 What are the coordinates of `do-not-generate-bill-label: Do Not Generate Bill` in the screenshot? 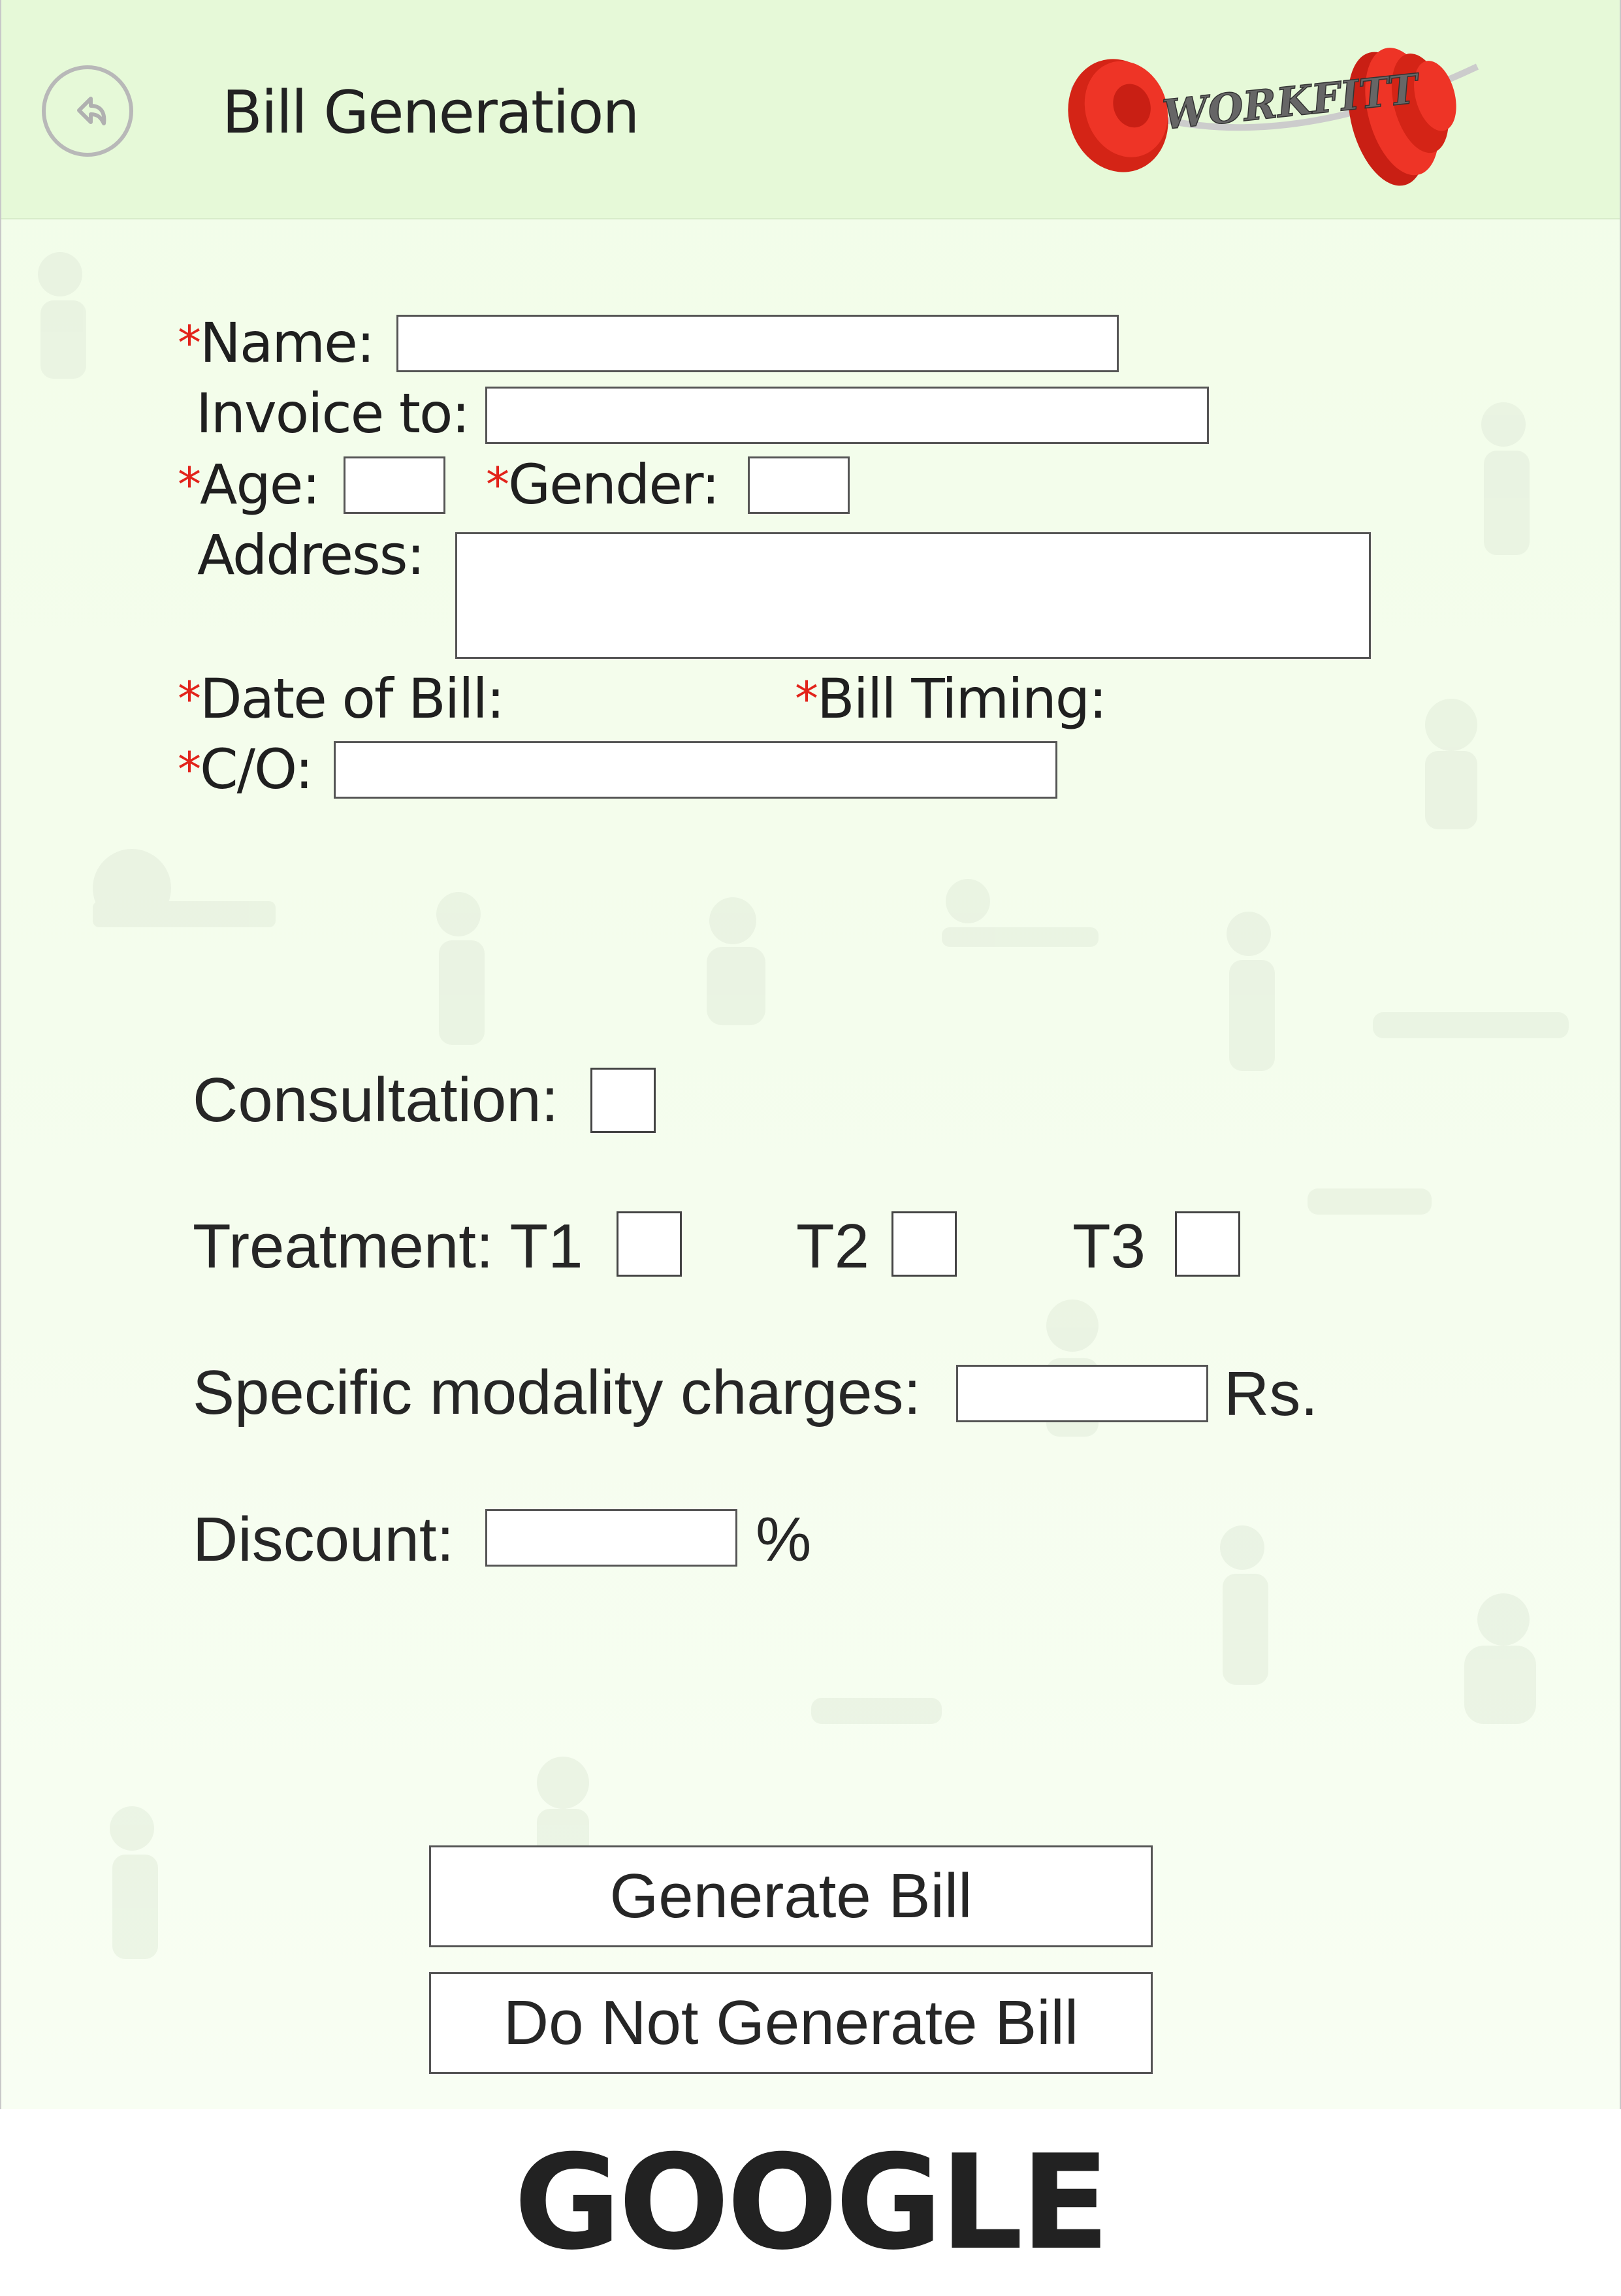 It's located at (791, 2023).